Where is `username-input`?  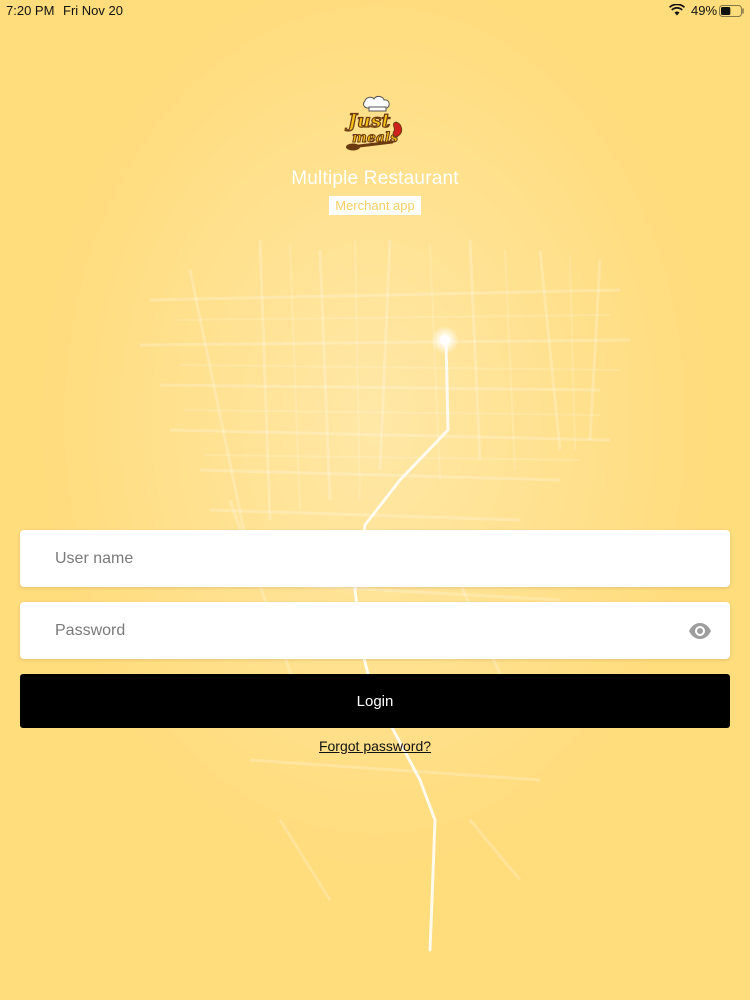
username-input is located at coordinates (375, 558).